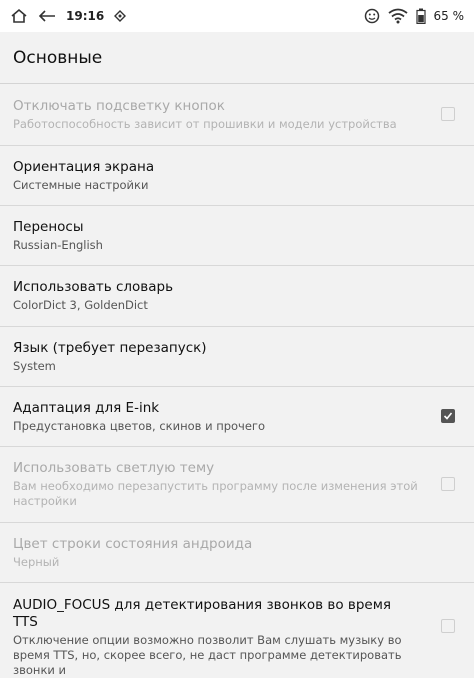 The image size is (474, 678). Describe the element at coordinates (372, 16) in the screenshot. I see `face-icon` at that location.